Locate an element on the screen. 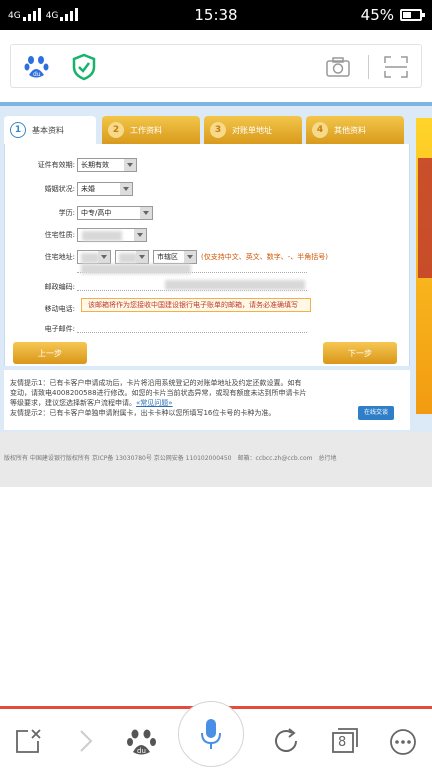  battery-percent: 45% is located at coordinates (377, 15).